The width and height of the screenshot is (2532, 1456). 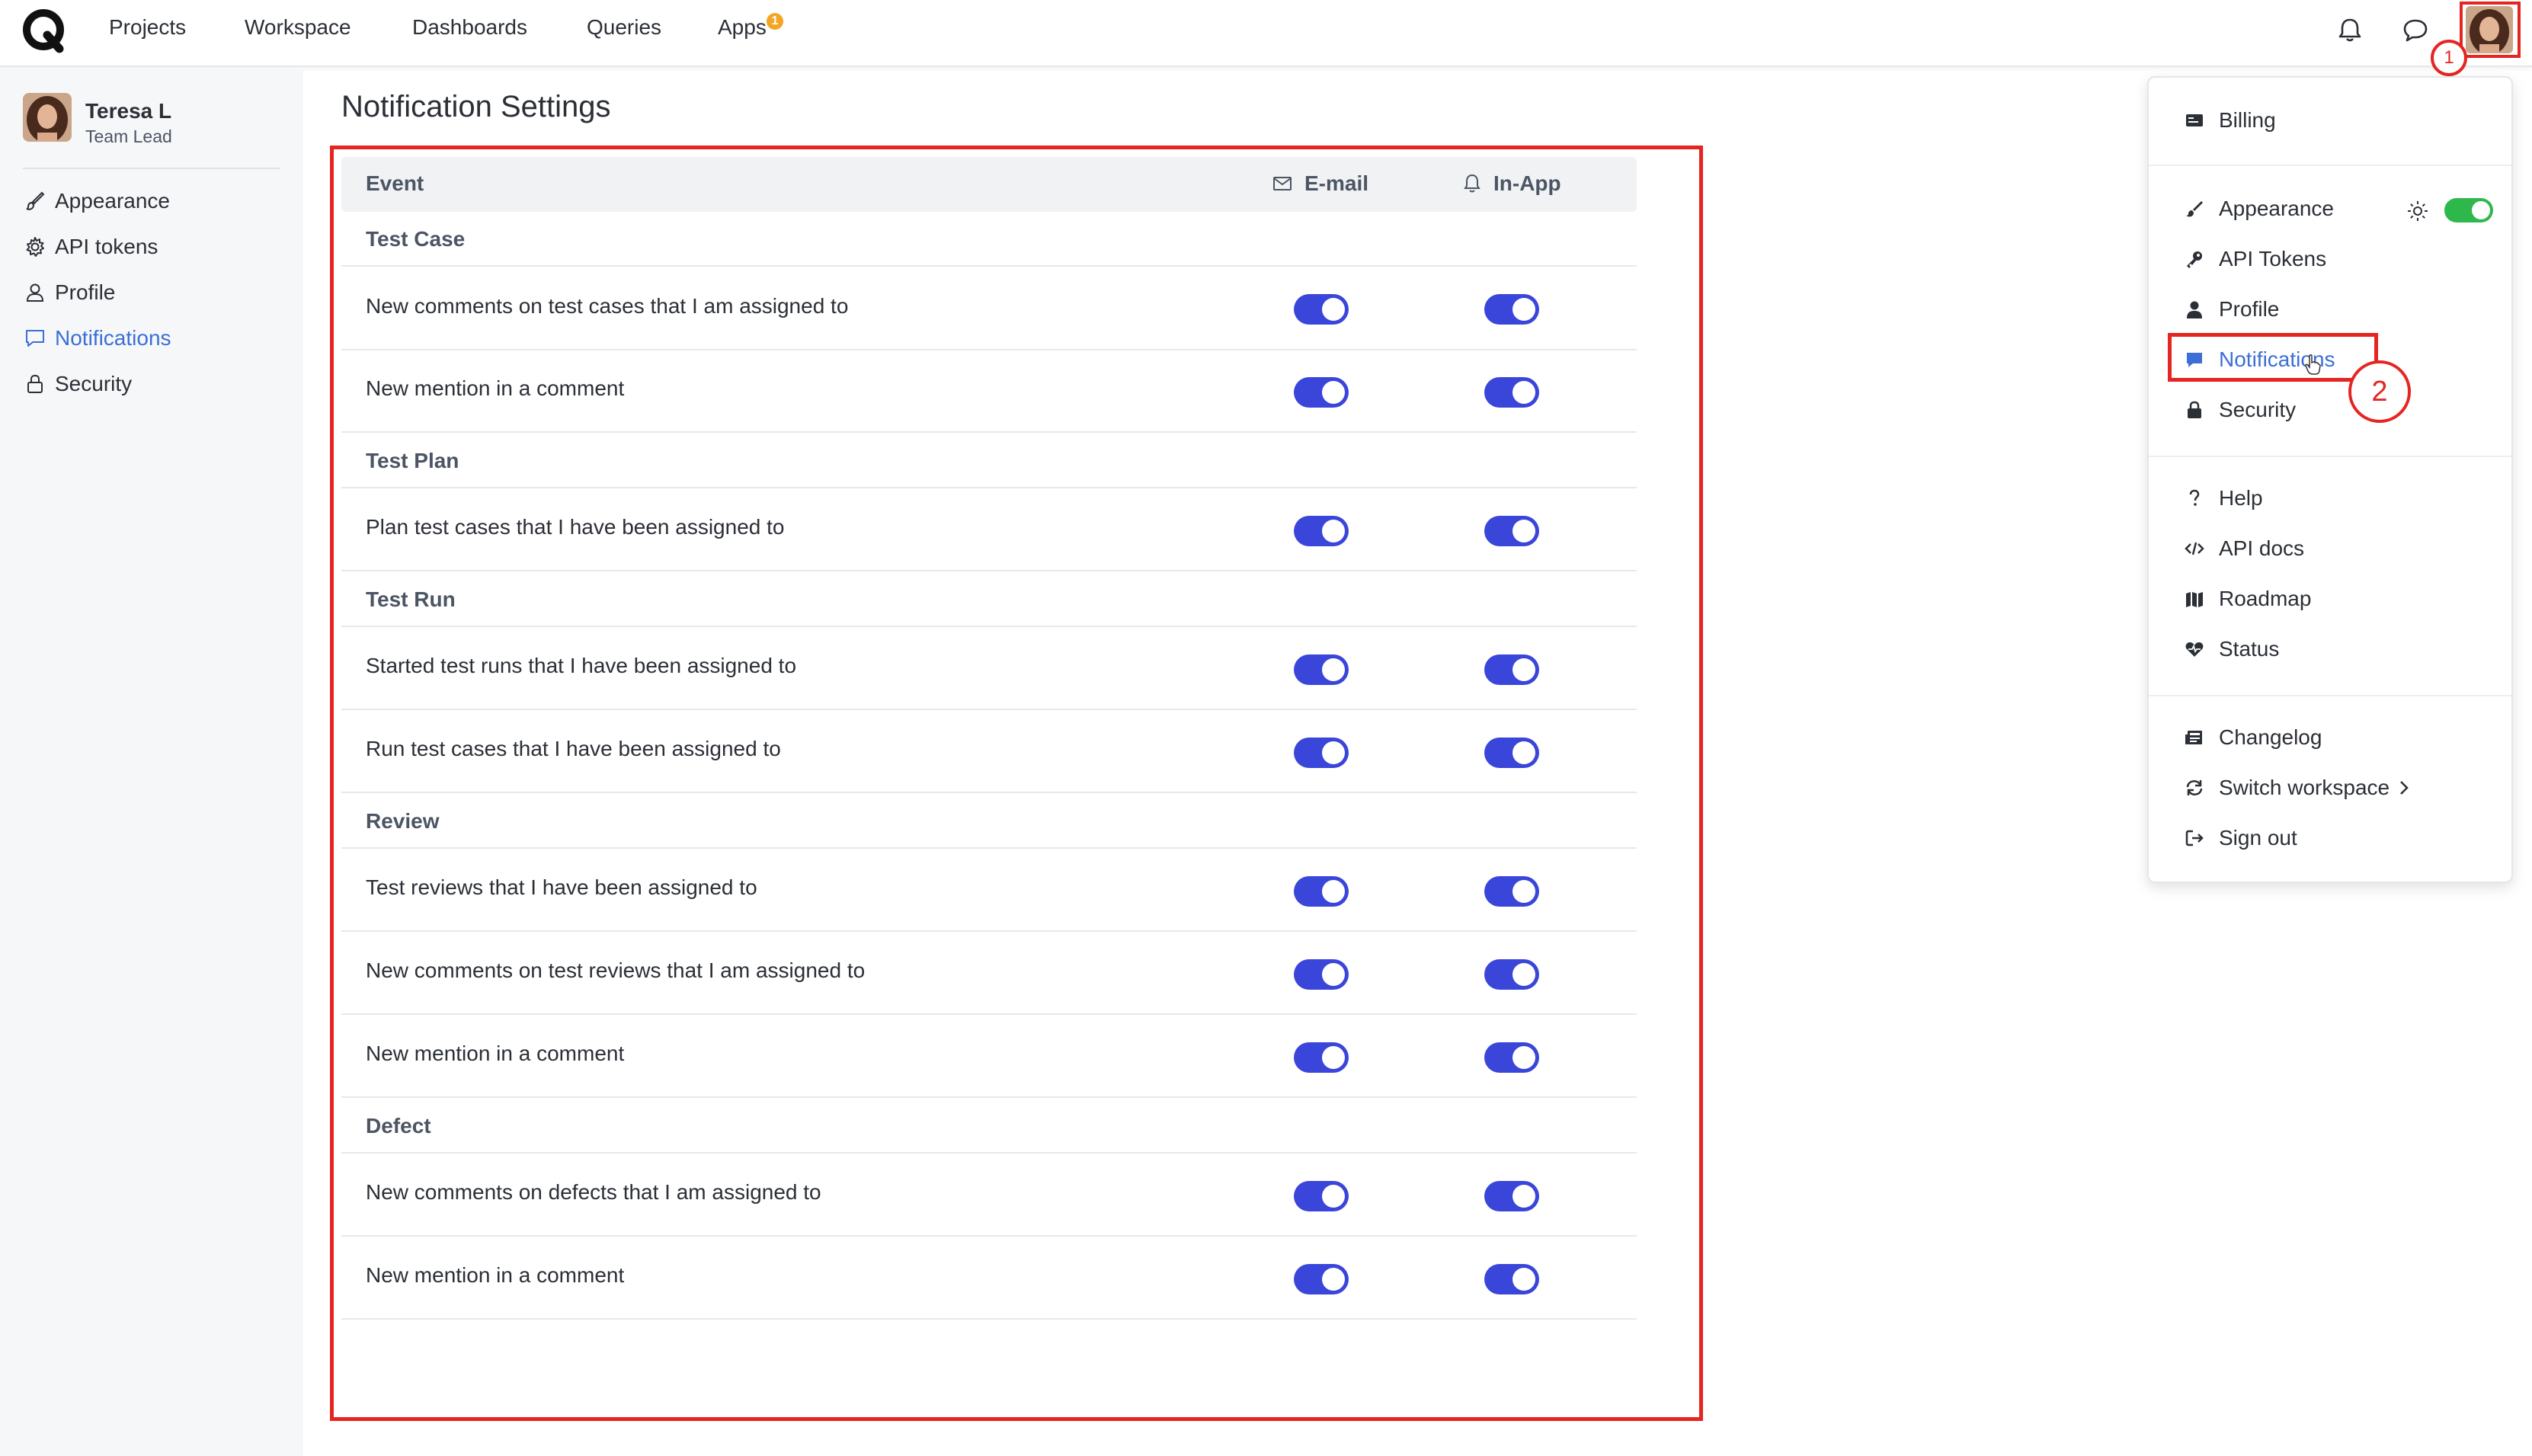 I want to click on menu-item-status: Status, so click(x=2231, y=649).